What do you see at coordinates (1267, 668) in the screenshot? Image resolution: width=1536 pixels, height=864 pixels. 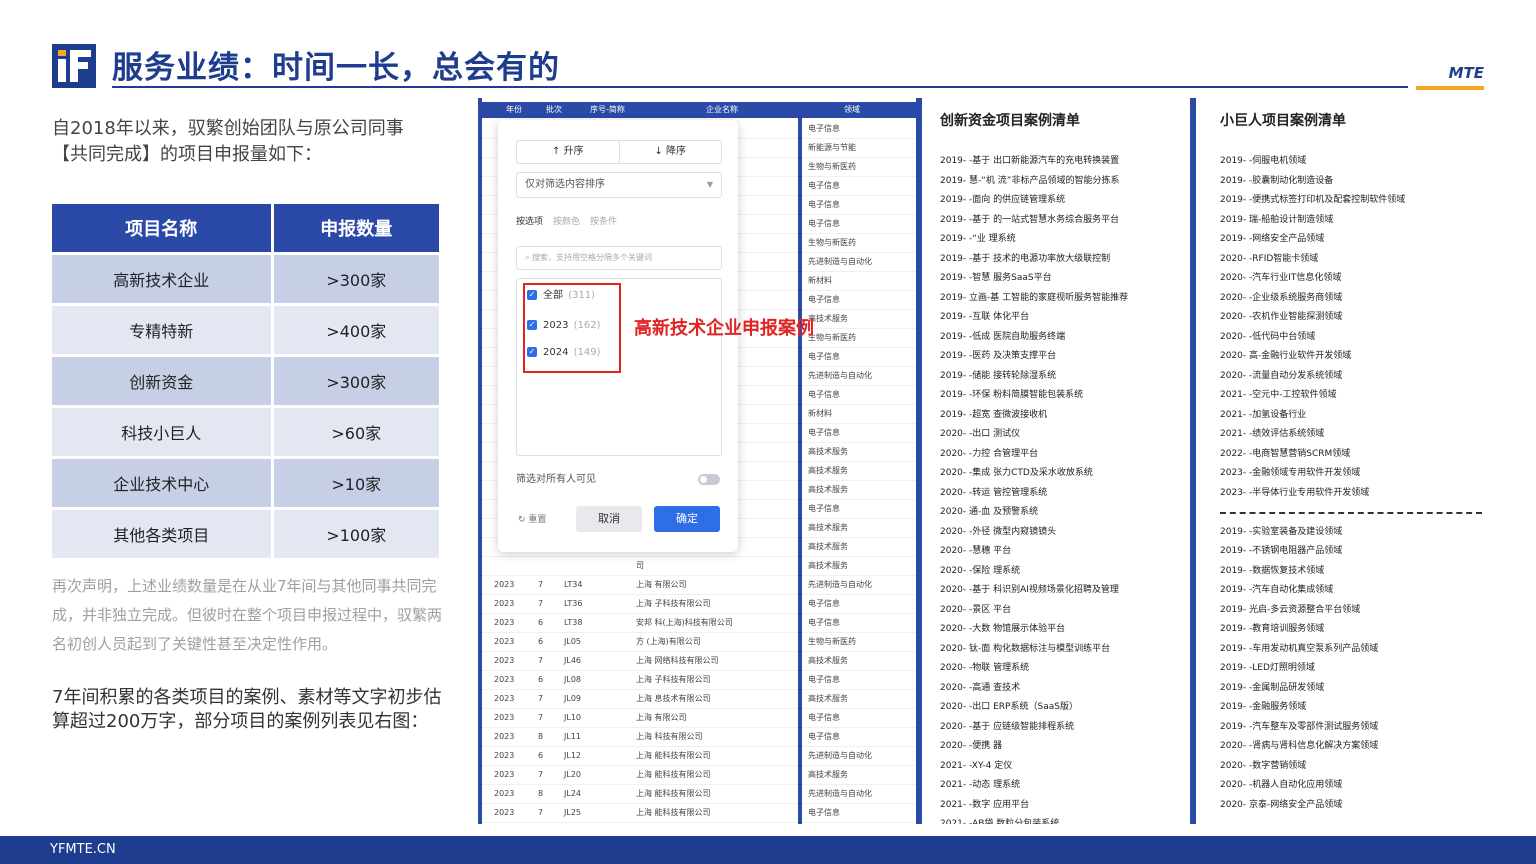 I see `list-item: 2019- -LED灯照明领域` at bounding box center [1267, 668].